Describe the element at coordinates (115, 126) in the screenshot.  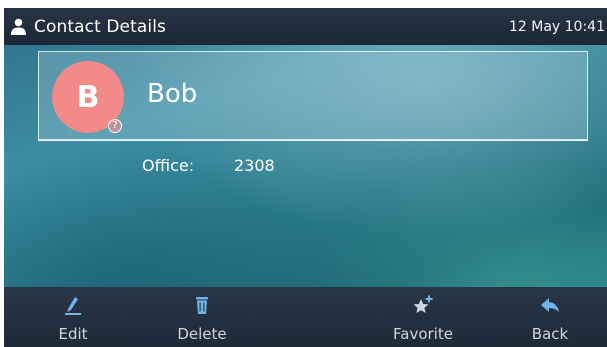
I see `help-icon: ?` at that location.